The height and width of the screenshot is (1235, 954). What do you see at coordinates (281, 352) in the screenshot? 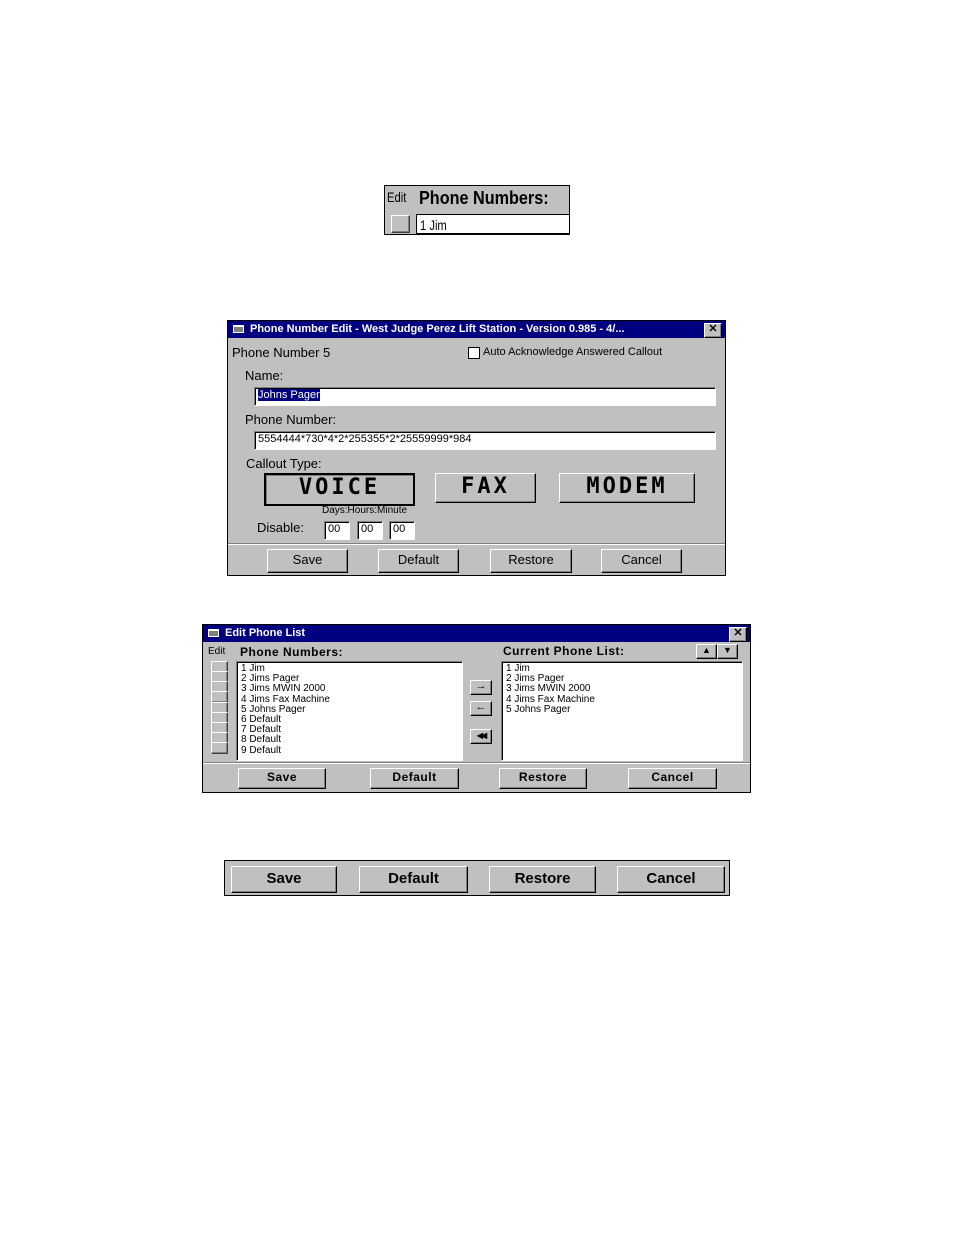
I see `phone-number-heading: Phone Number 5` at bounding box center [281, 352].